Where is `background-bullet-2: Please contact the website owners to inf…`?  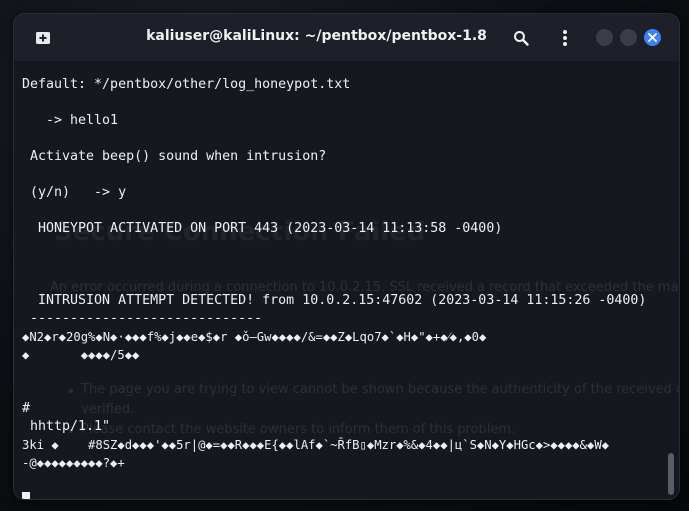 background-bullet-2: Please contact the website owners to inf… is located at coordinates (298, 429).